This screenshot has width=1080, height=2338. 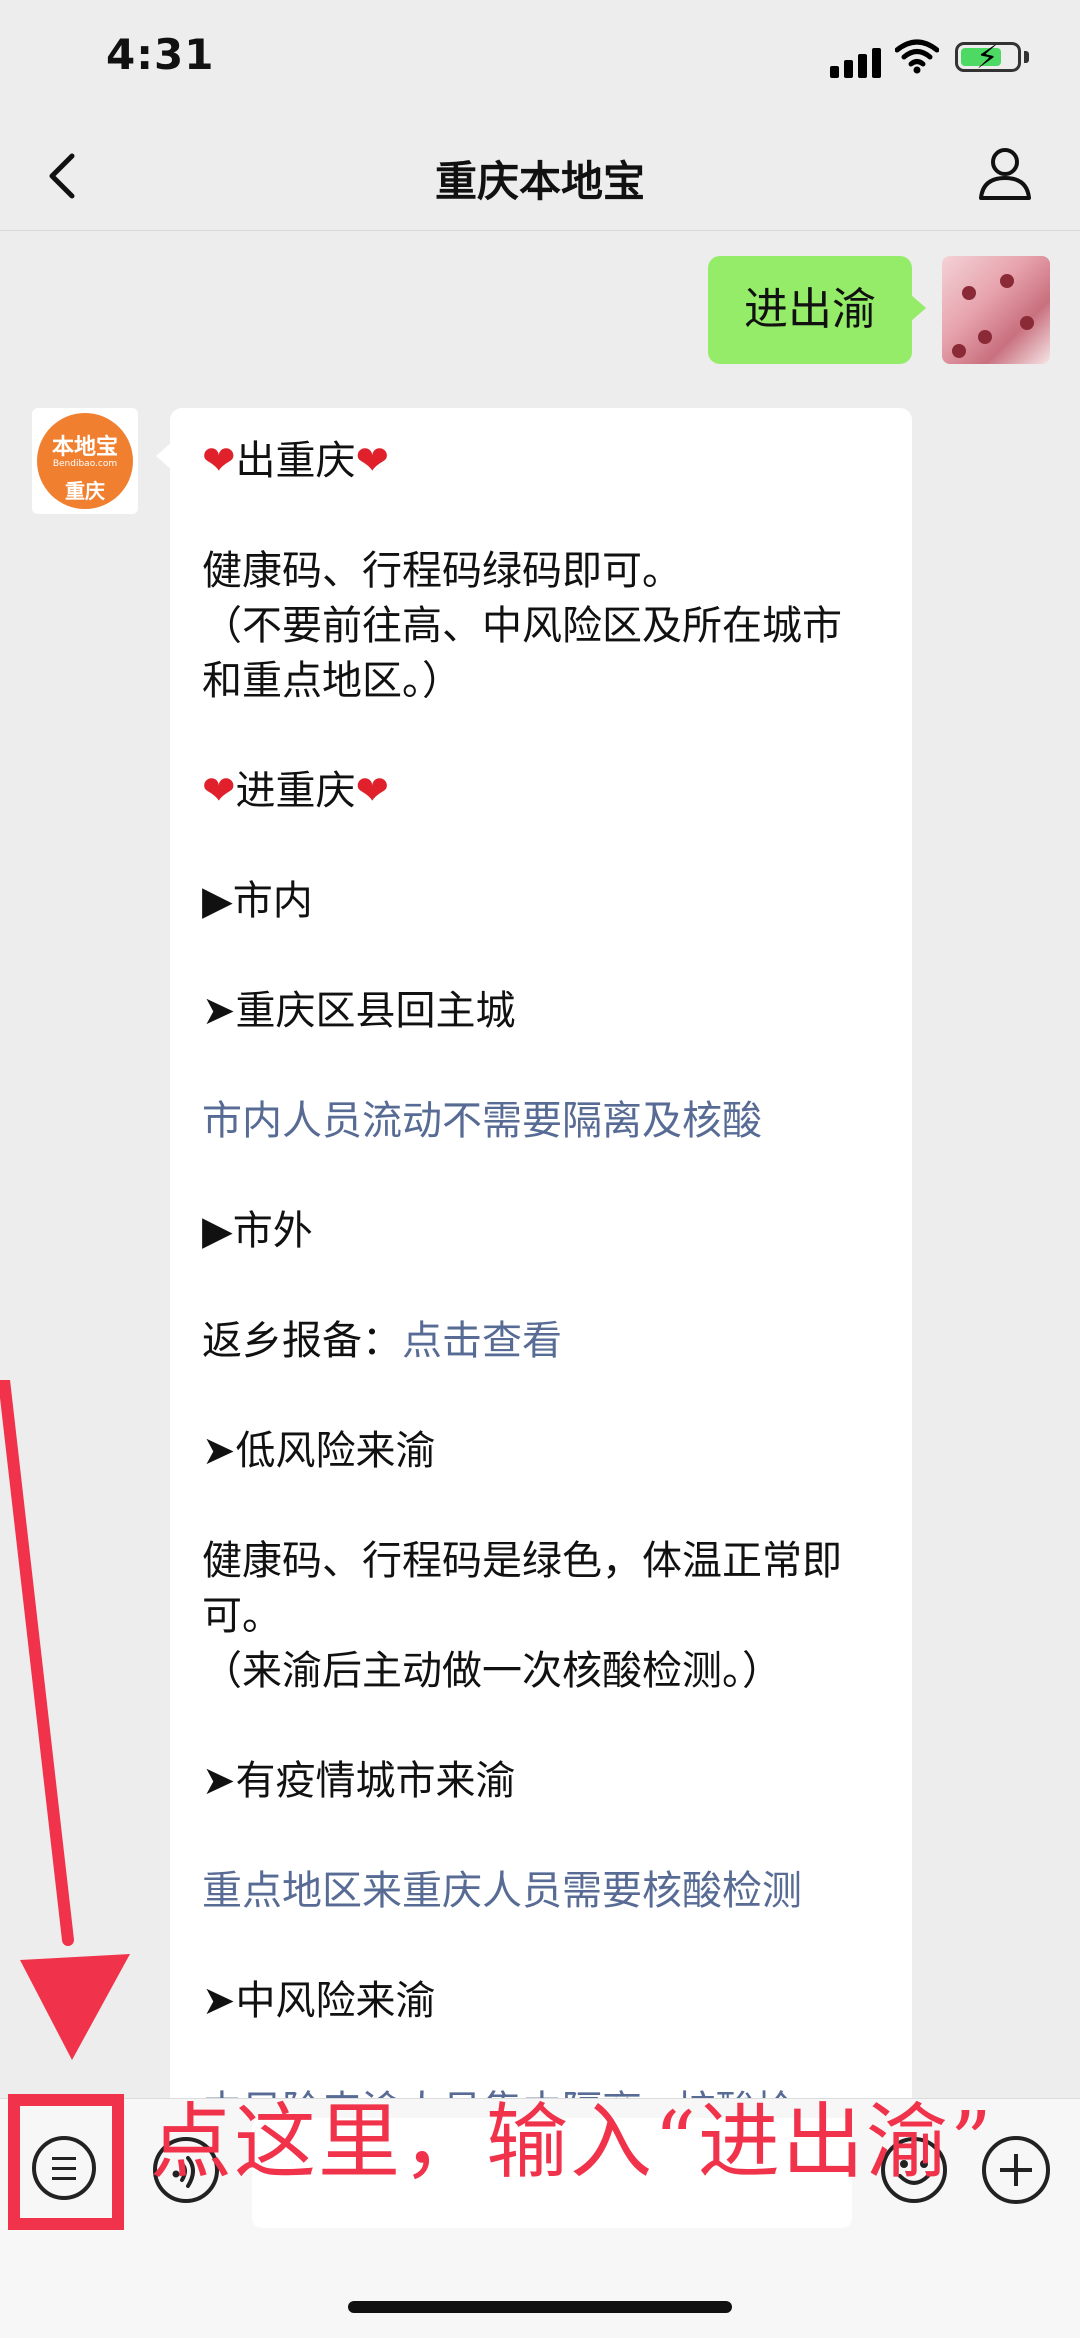 I want to click on return-report-label: 返乡报备：, so click(x=302, y=1341).